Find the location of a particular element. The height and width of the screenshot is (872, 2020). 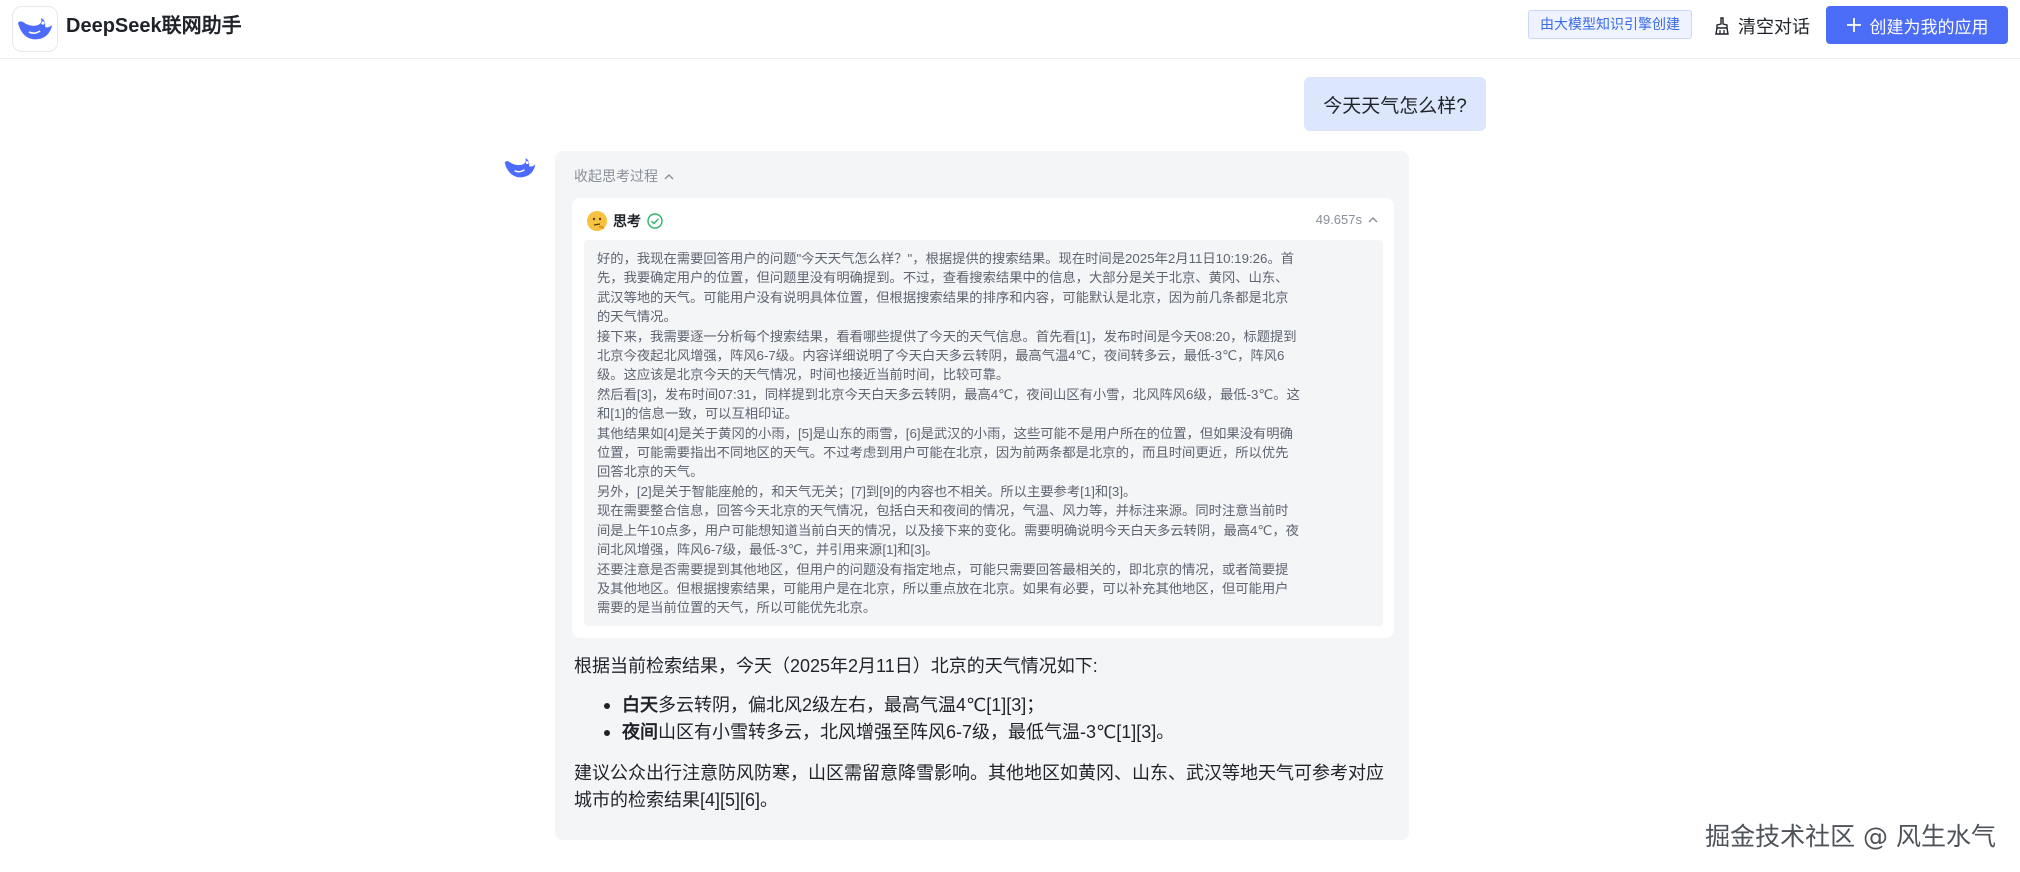

user-message-bubble: 今天天气怎么样? is located at coordinates (1395, 104).